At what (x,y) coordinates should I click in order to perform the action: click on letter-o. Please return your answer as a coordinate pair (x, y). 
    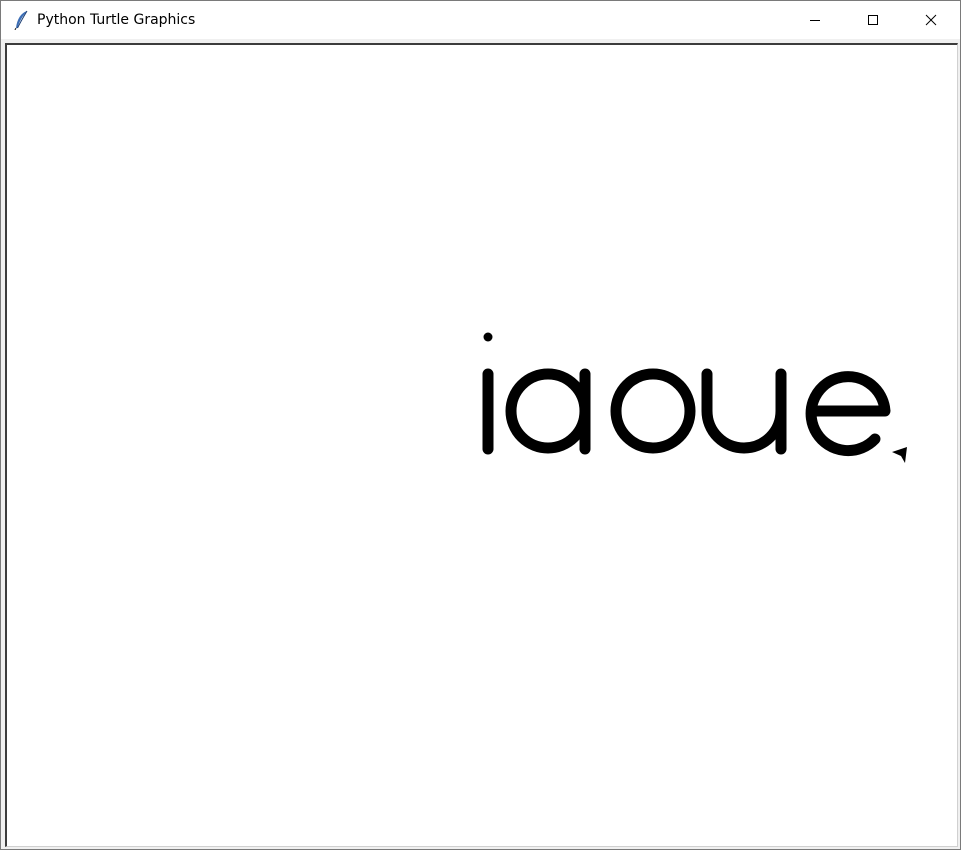
    Looking at the image, I should click on (653, 411).